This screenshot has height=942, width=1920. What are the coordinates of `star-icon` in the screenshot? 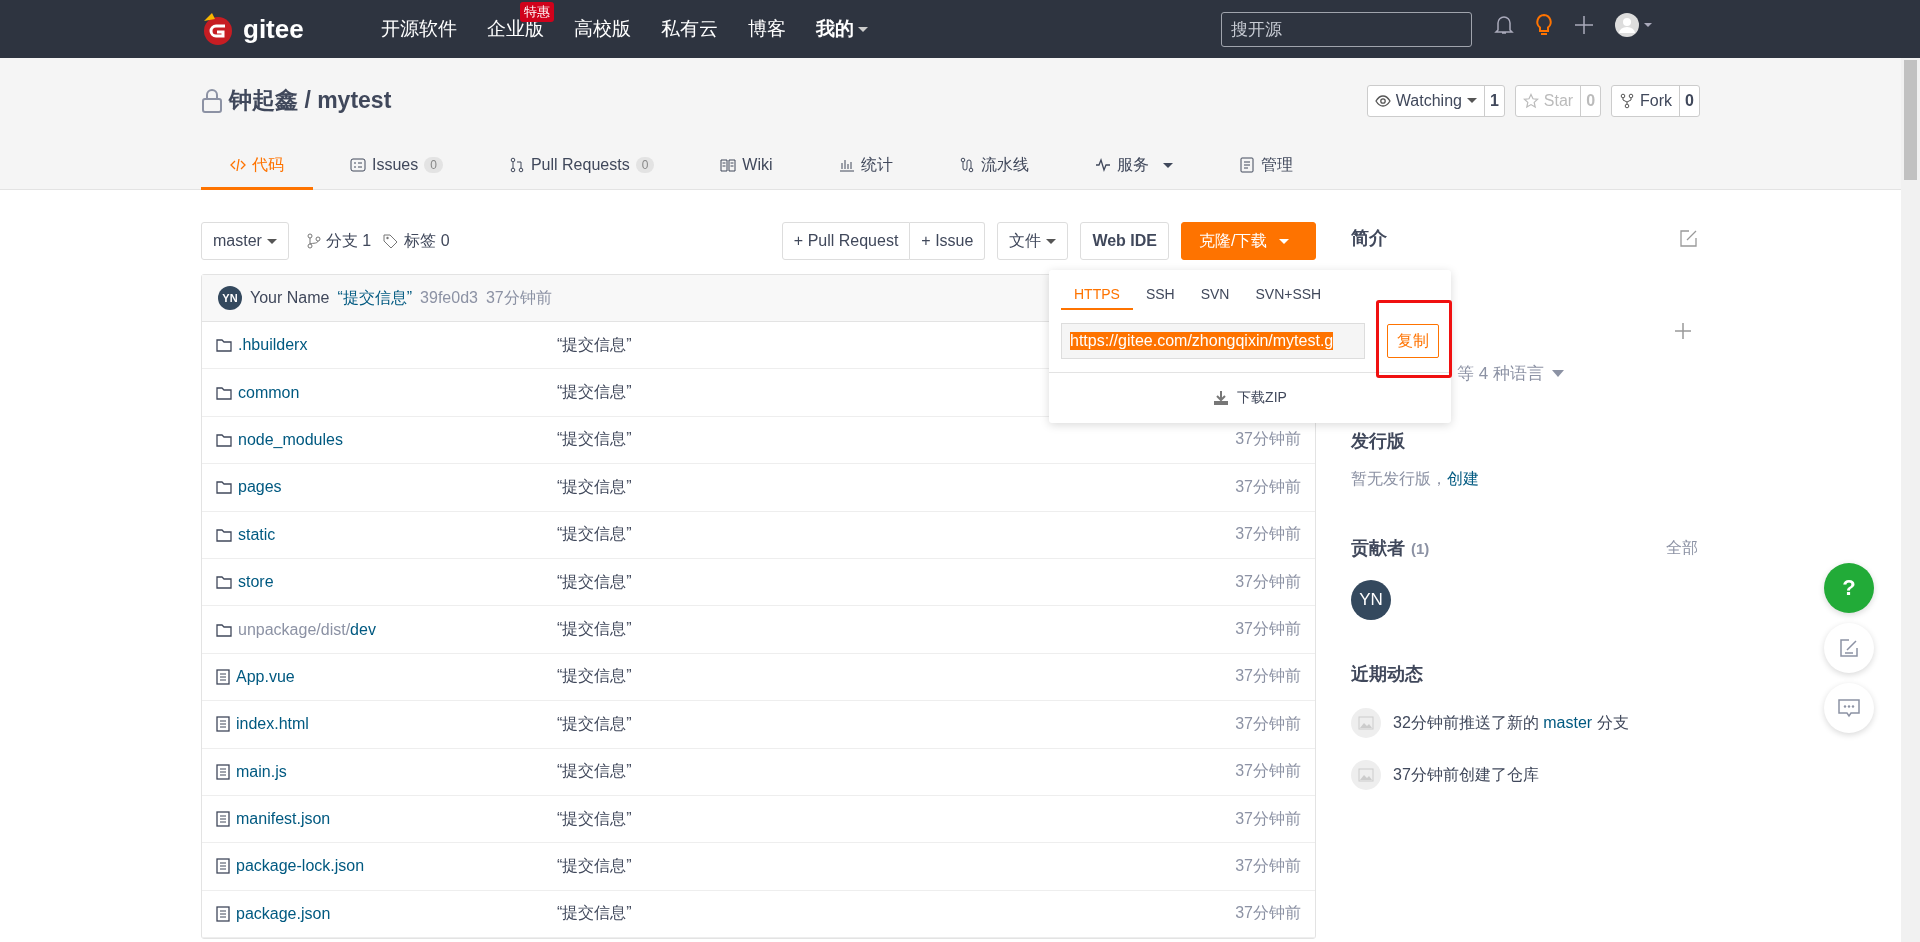 It's located at (1530, 100).